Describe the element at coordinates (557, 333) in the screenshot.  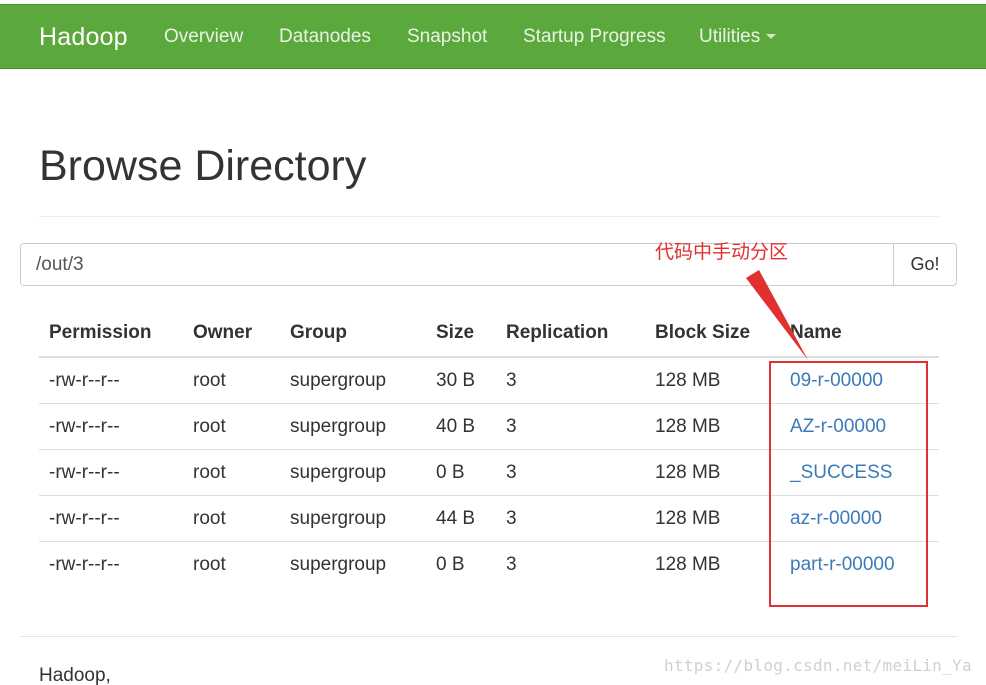
I see `col-replication: Replication` at that location.